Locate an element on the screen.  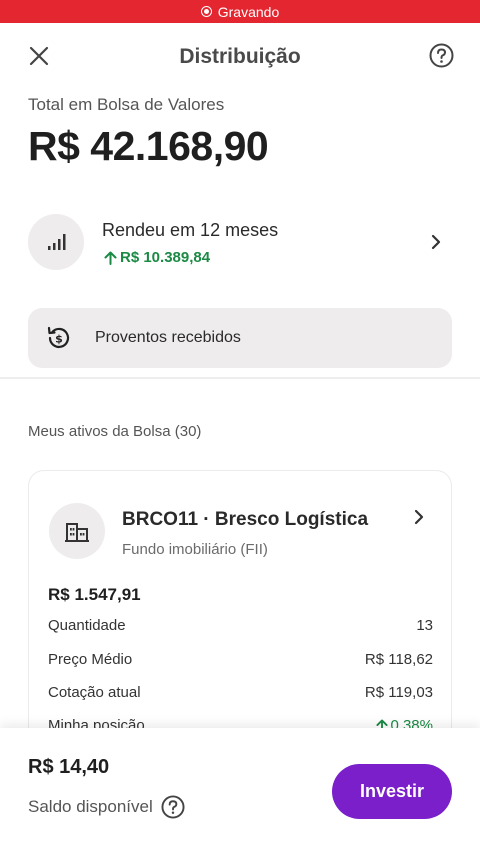
yield-icon-circle is located at coordinates (56, 242).